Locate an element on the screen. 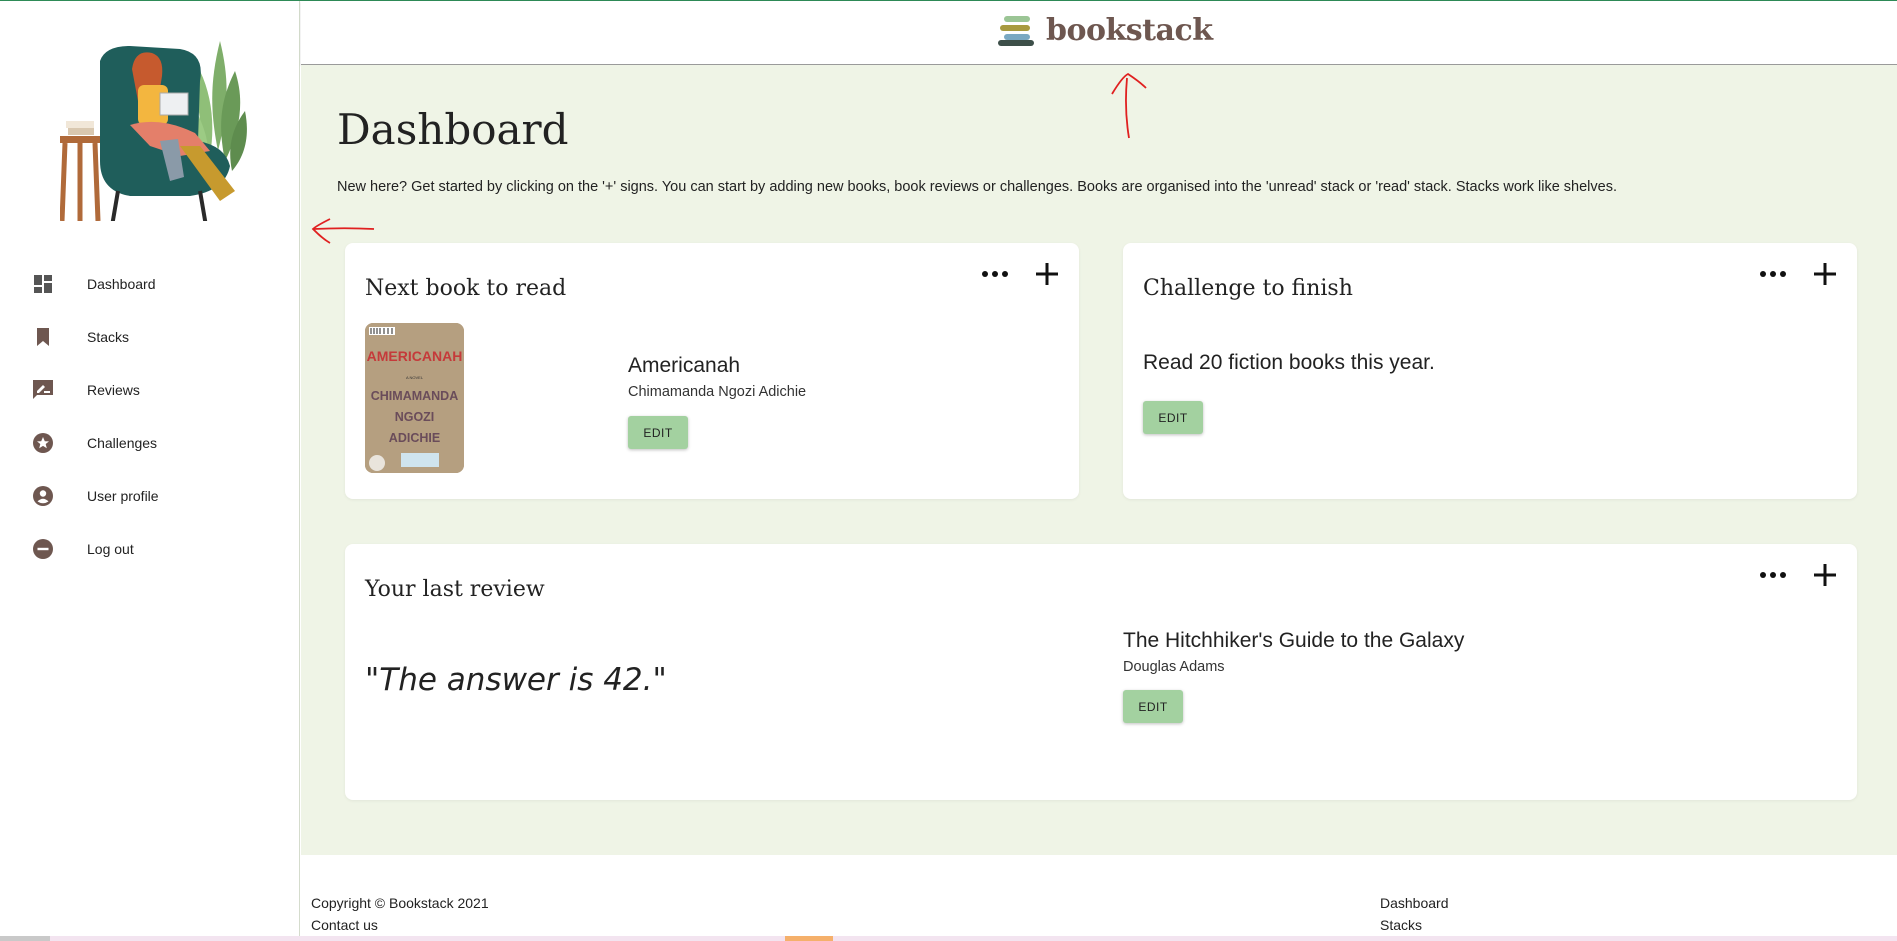 This screenshot has width=1897, height=941. rate-review-icon is located at coordinates (43, 390).